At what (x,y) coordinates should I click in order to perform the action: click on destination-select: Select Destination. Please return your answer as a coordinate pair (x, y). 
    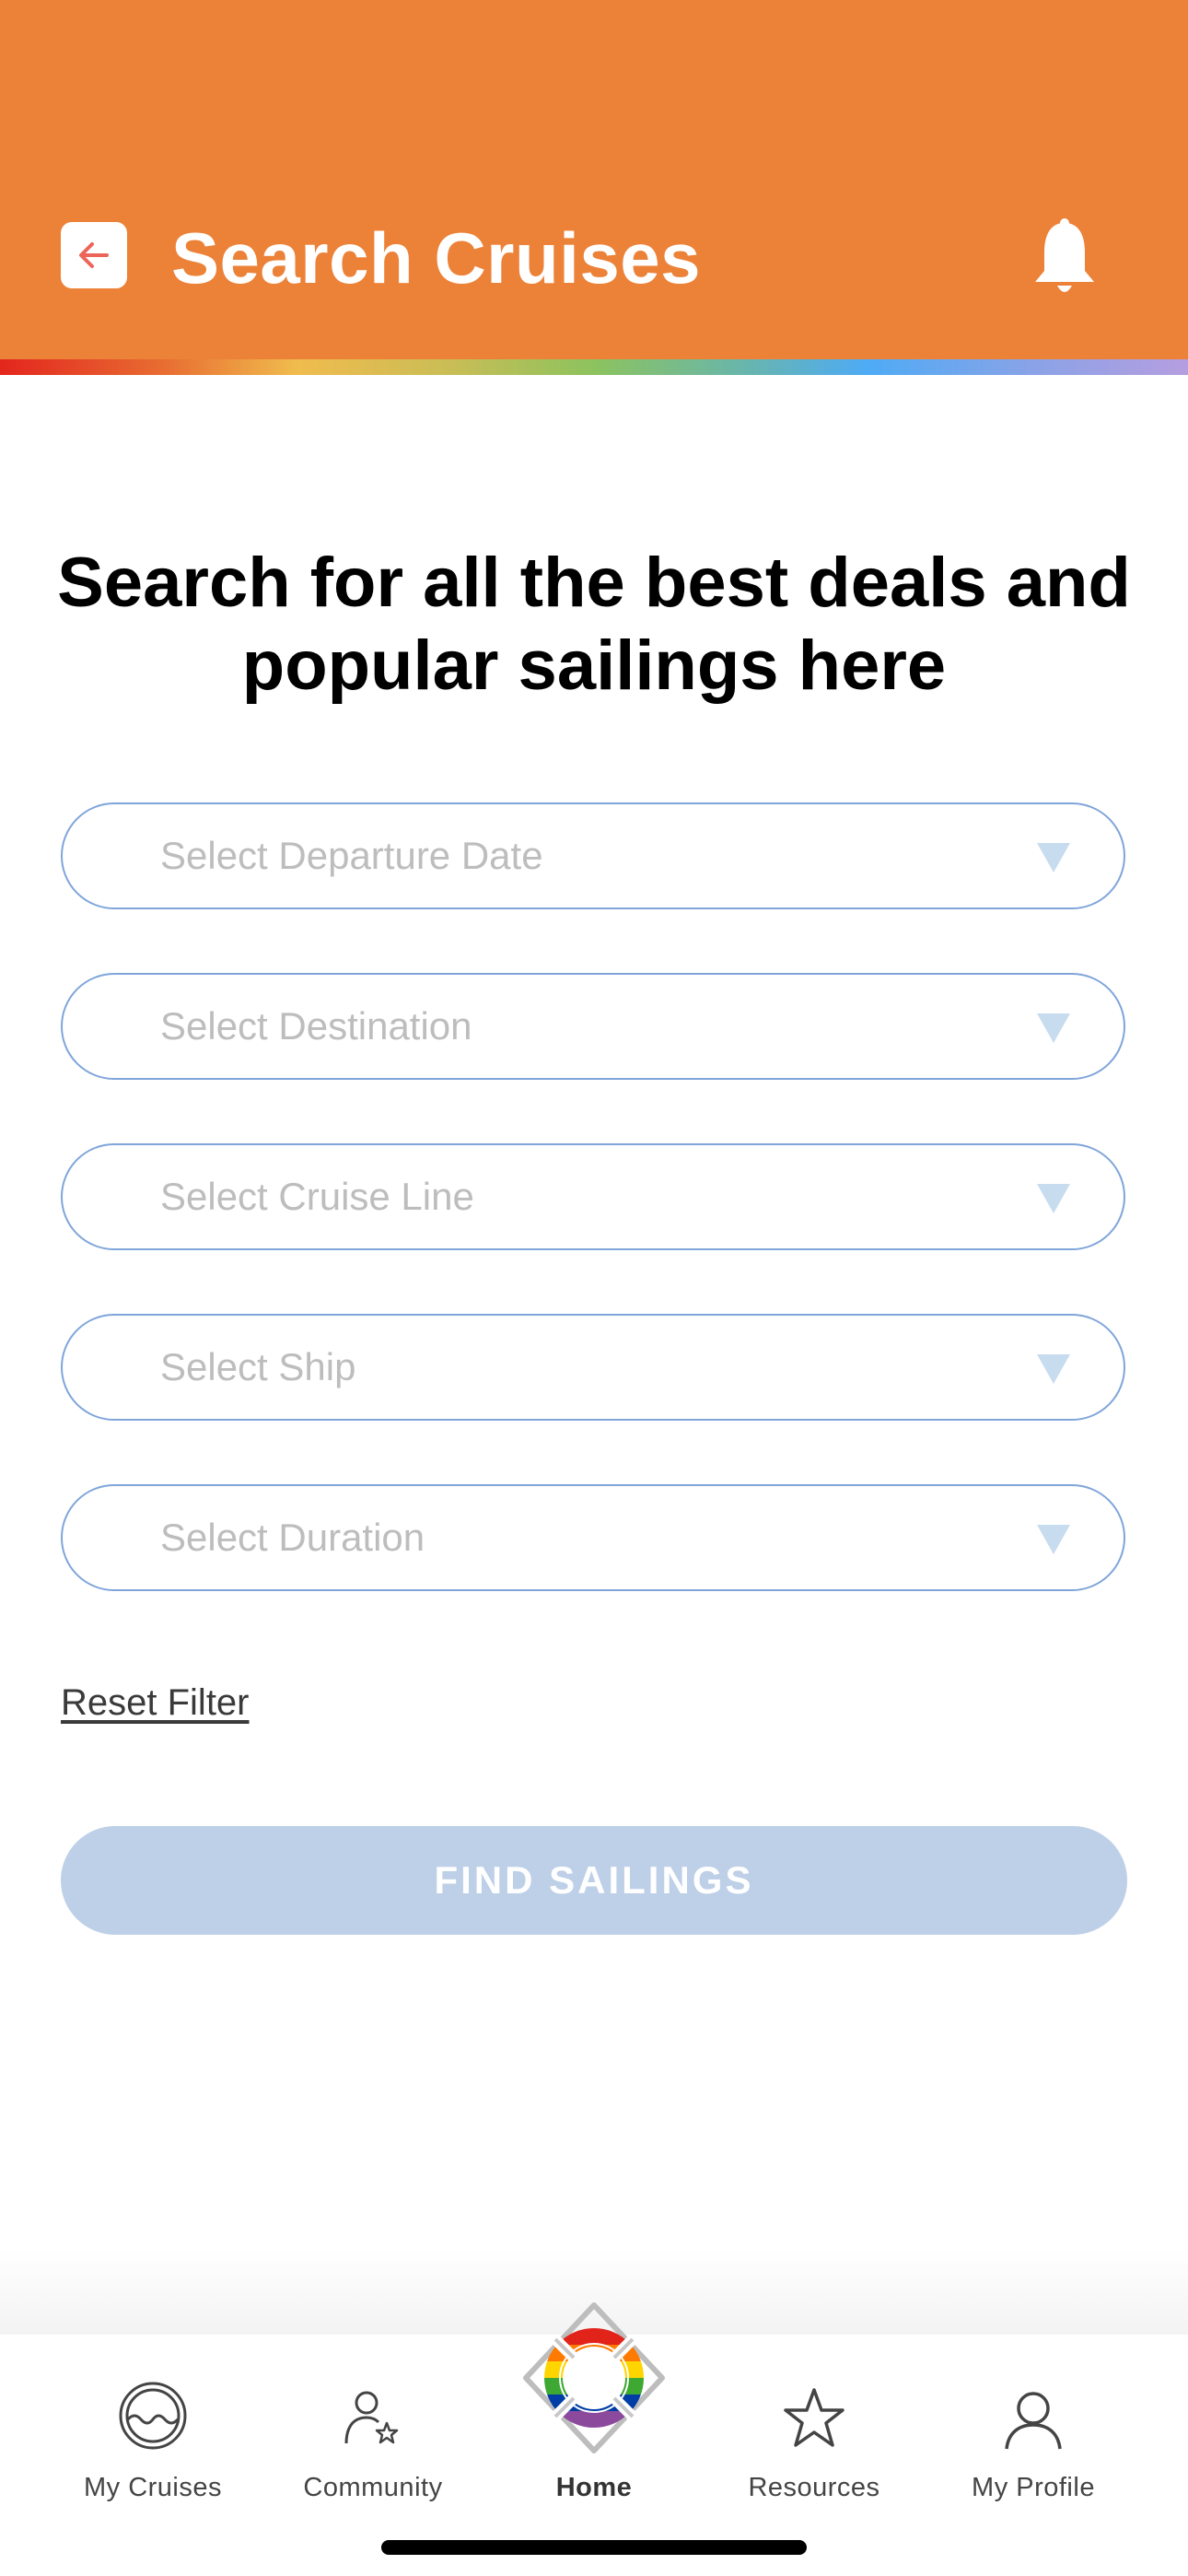
    Looking at the image, I should click on (593, 1026).